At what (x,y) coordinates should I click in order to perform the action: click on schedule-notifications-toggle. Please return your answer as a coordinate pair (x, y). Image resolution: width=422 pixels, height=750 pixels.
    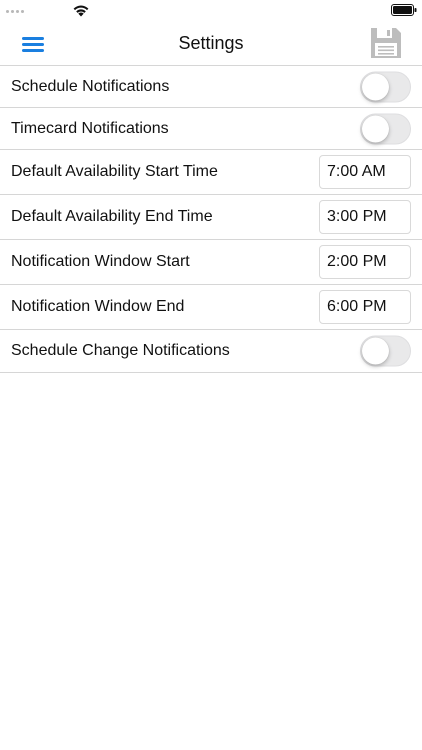
    Looking at the image, I should click on (385, 86).